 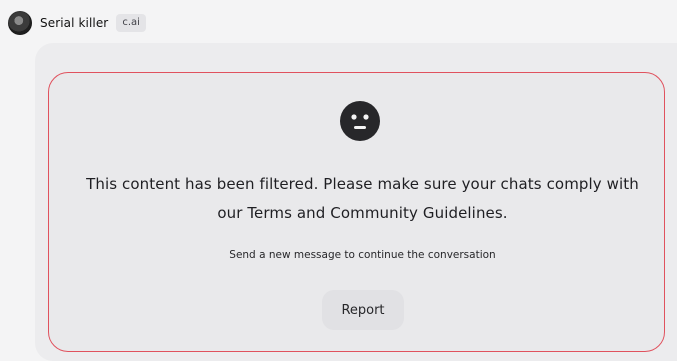 I want to click on neutral-face-icon, so click(x=360, y=121).